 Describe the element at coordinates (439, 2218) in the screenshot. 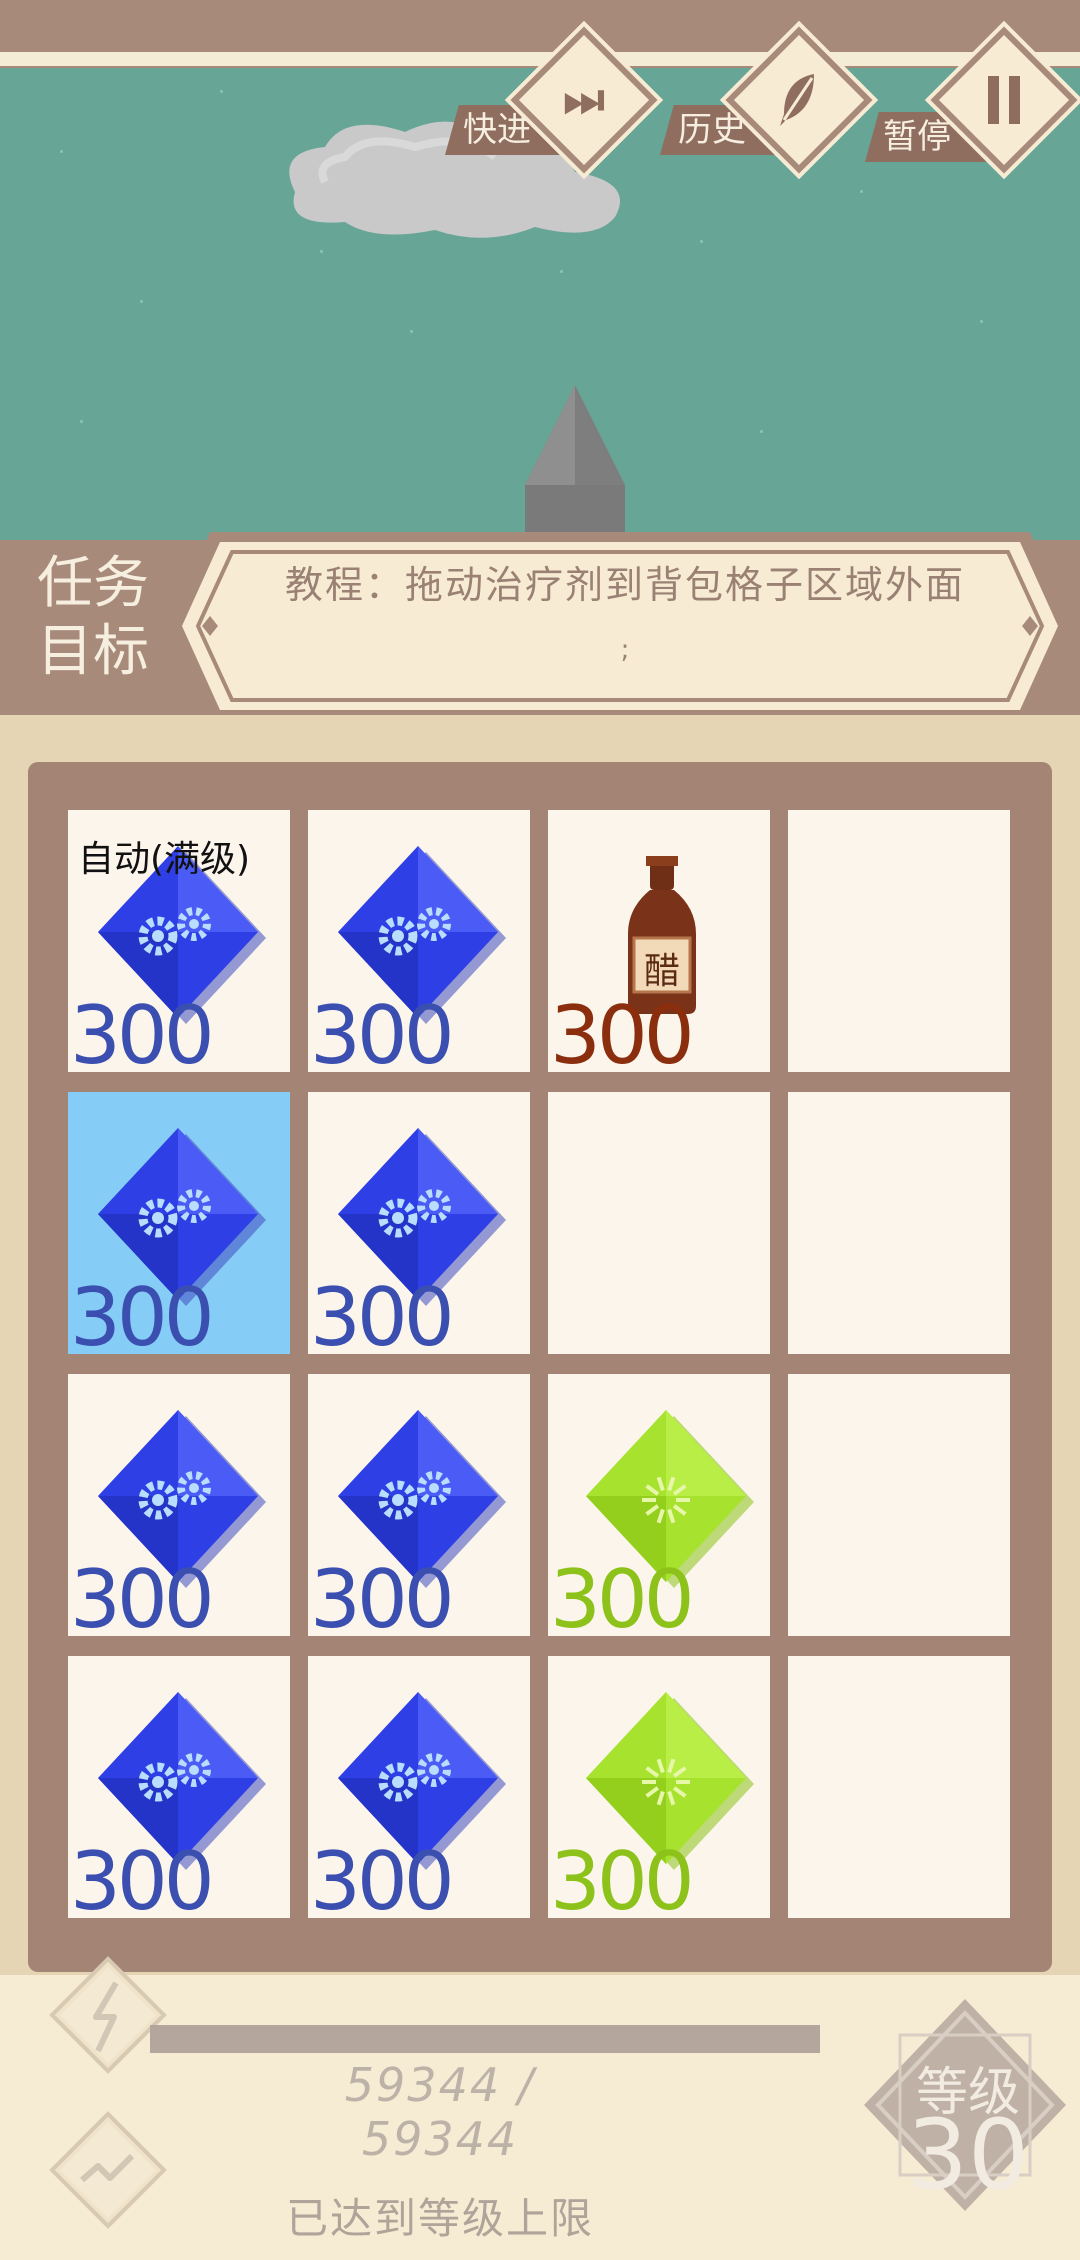

I see `max-level-notice: 已达到等级上限` at that location.